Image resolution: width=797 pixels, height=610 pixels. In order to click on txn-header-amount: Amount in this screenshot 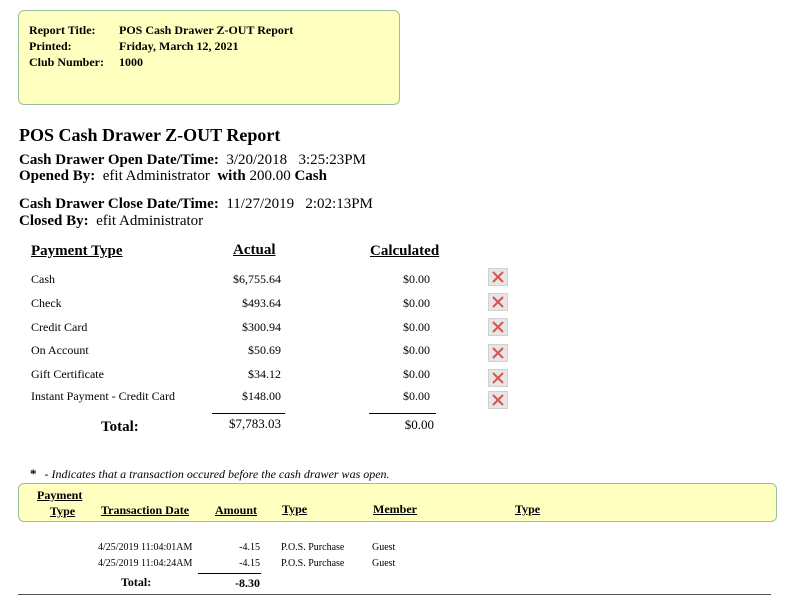, I will do `click(236, 510)`.